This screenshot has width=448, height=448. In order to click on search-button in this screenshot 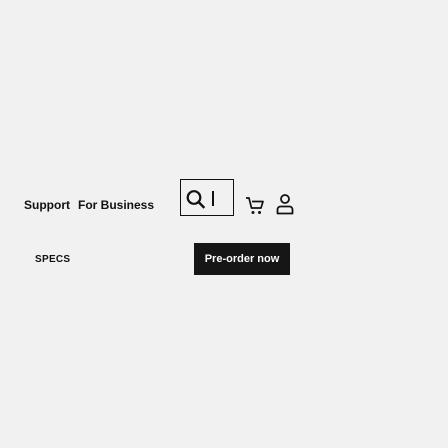, I will do `click(196, 200)`.